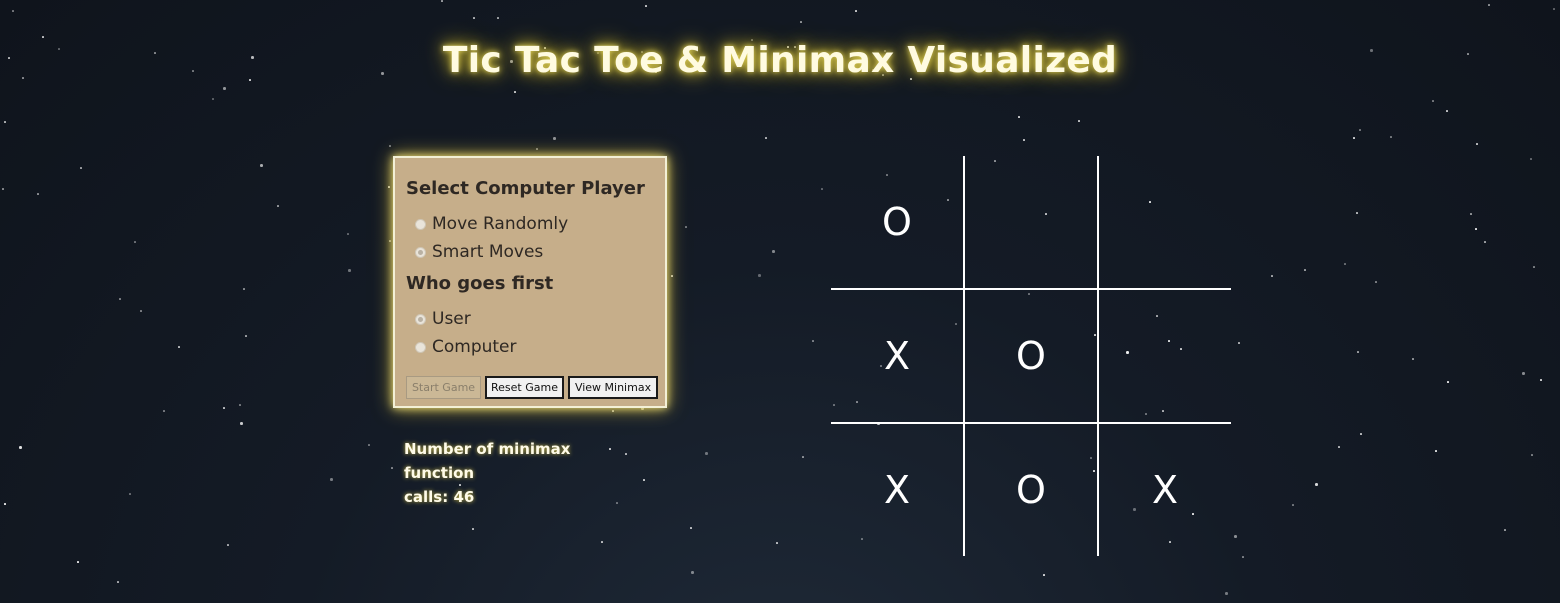 Image resolution: width=1560 pixels, height=603 pixels. What do you see at coordinates (443, 387) in the screenshot?
I see `start-game-button: Start Game` at bounding box center [443, 387].